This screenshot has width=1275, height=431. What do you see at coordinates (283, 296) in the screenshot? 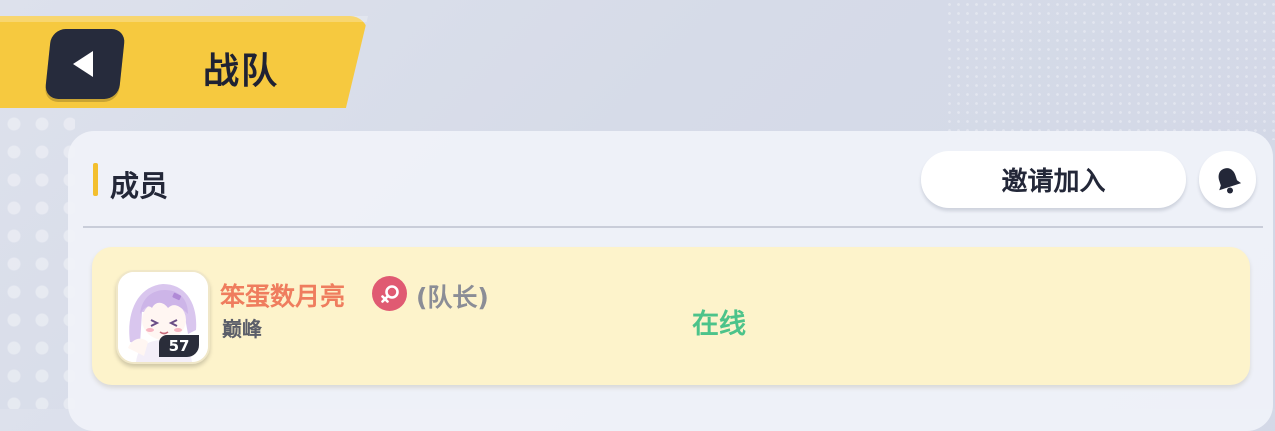
I see `member-name: 笨蛋数月亮` at bounding box center [283, 296].